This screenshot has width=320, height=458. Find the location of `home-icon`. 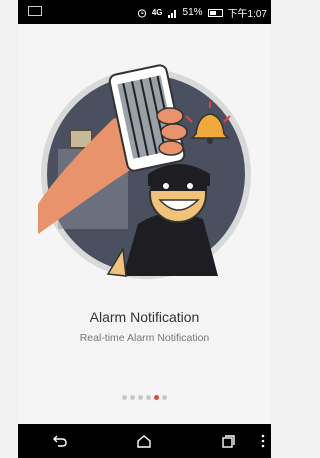

home-icon is located at coordinates (144, 441).